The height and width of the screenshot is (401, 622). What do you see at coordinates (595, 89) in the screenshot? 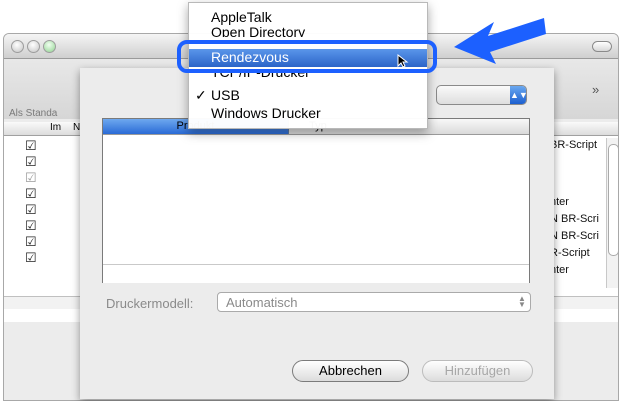
I see `toolbar-overflow-icon: »` at bounding box center [595, 89].